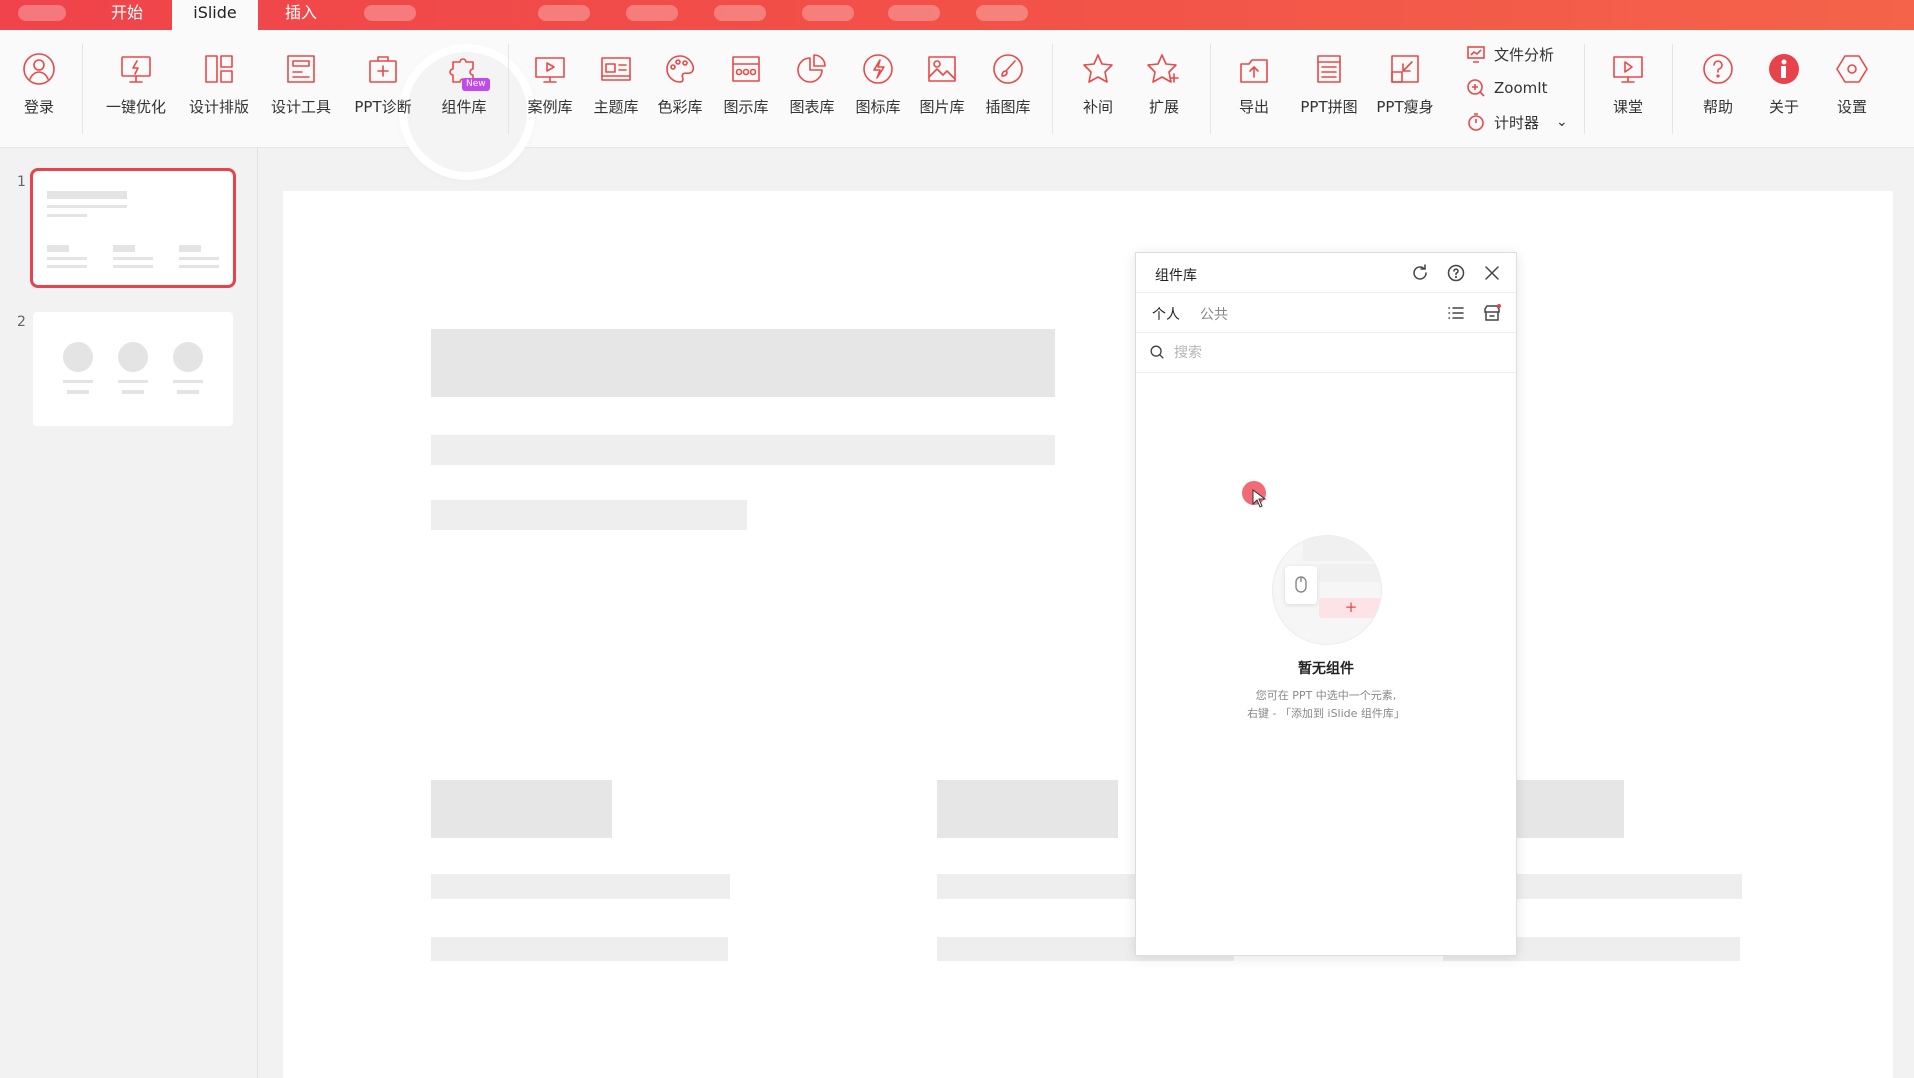  Describe the element at coordinates (746, 92) in the screenshot. I see `diagrams-button: 图示库` at that location.